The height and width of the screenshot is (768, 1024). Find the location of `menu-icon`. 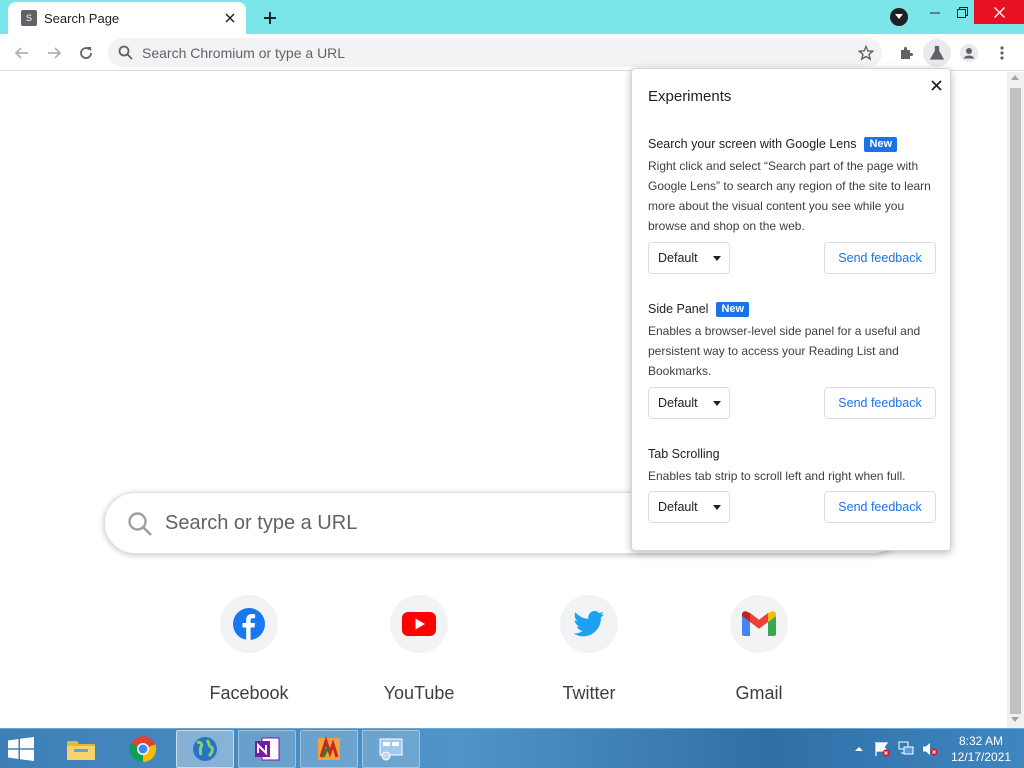

menu-icon is located at coordinates (1002, 53).